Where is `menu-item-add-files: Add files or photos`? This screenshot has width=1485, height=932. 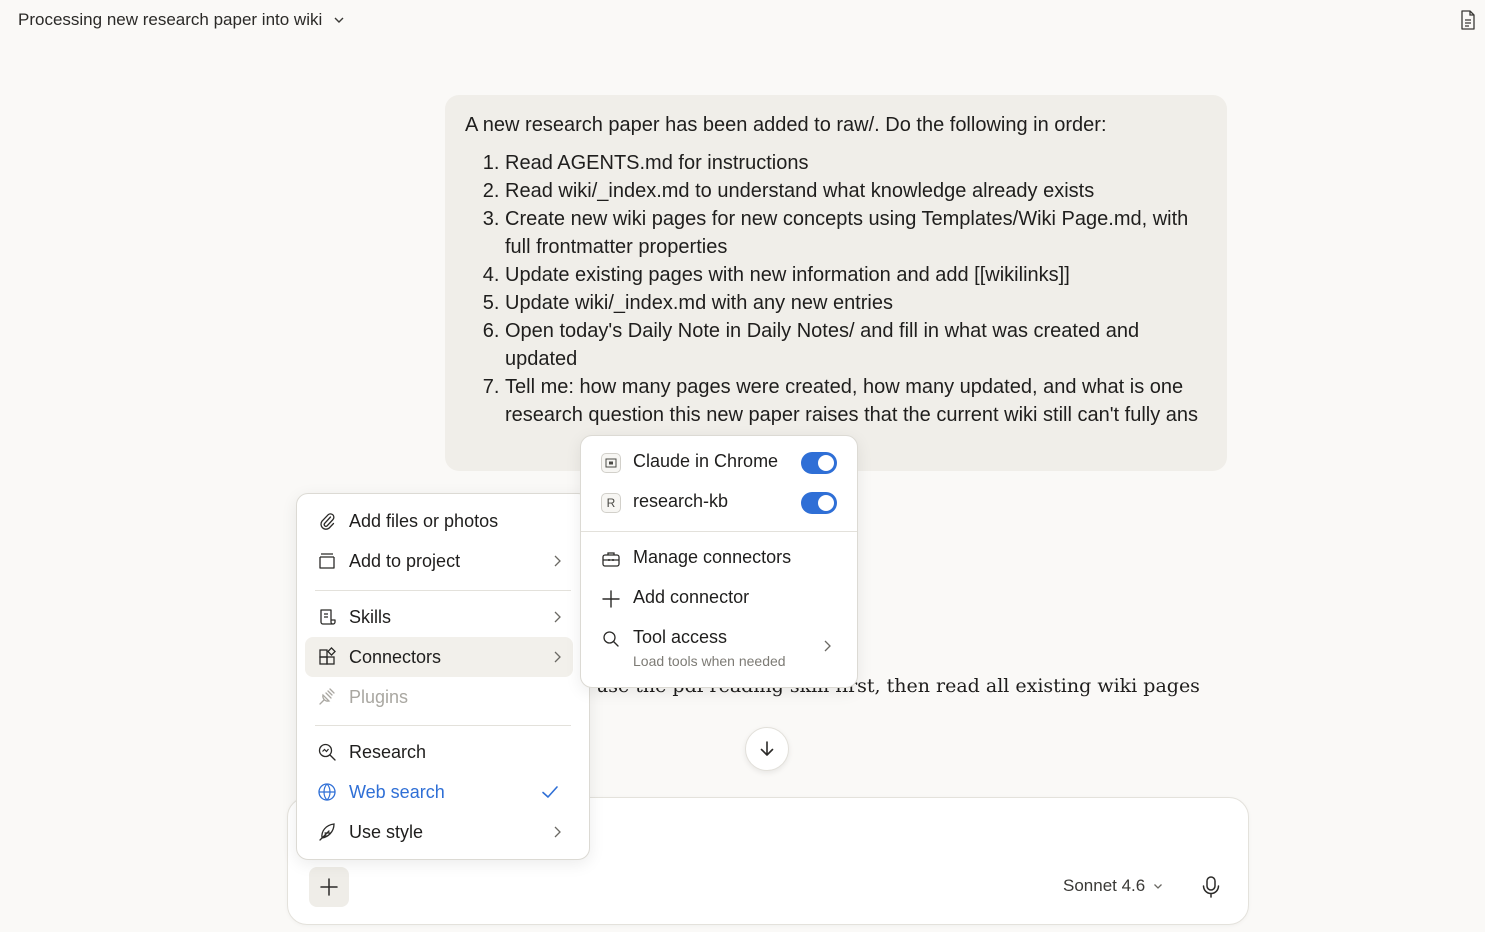 menu-item-add-files: Add files or photos is located at coordinates (439, 521).